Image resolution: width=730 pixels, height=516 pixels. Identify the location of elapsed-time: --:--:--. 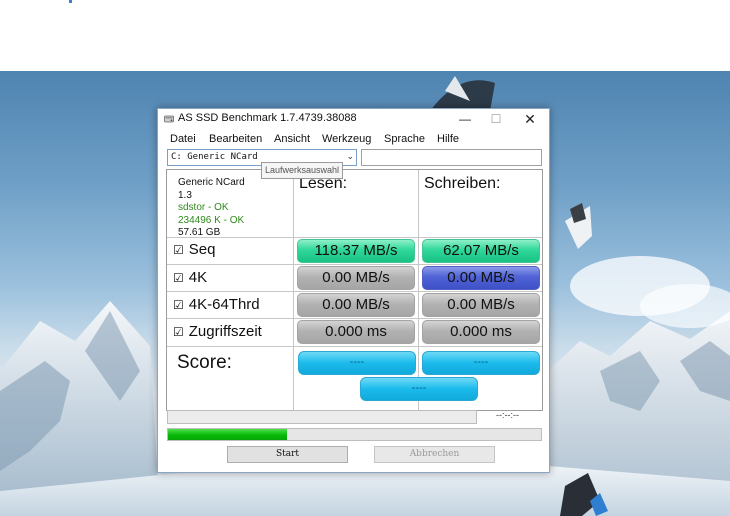
(507, 415).